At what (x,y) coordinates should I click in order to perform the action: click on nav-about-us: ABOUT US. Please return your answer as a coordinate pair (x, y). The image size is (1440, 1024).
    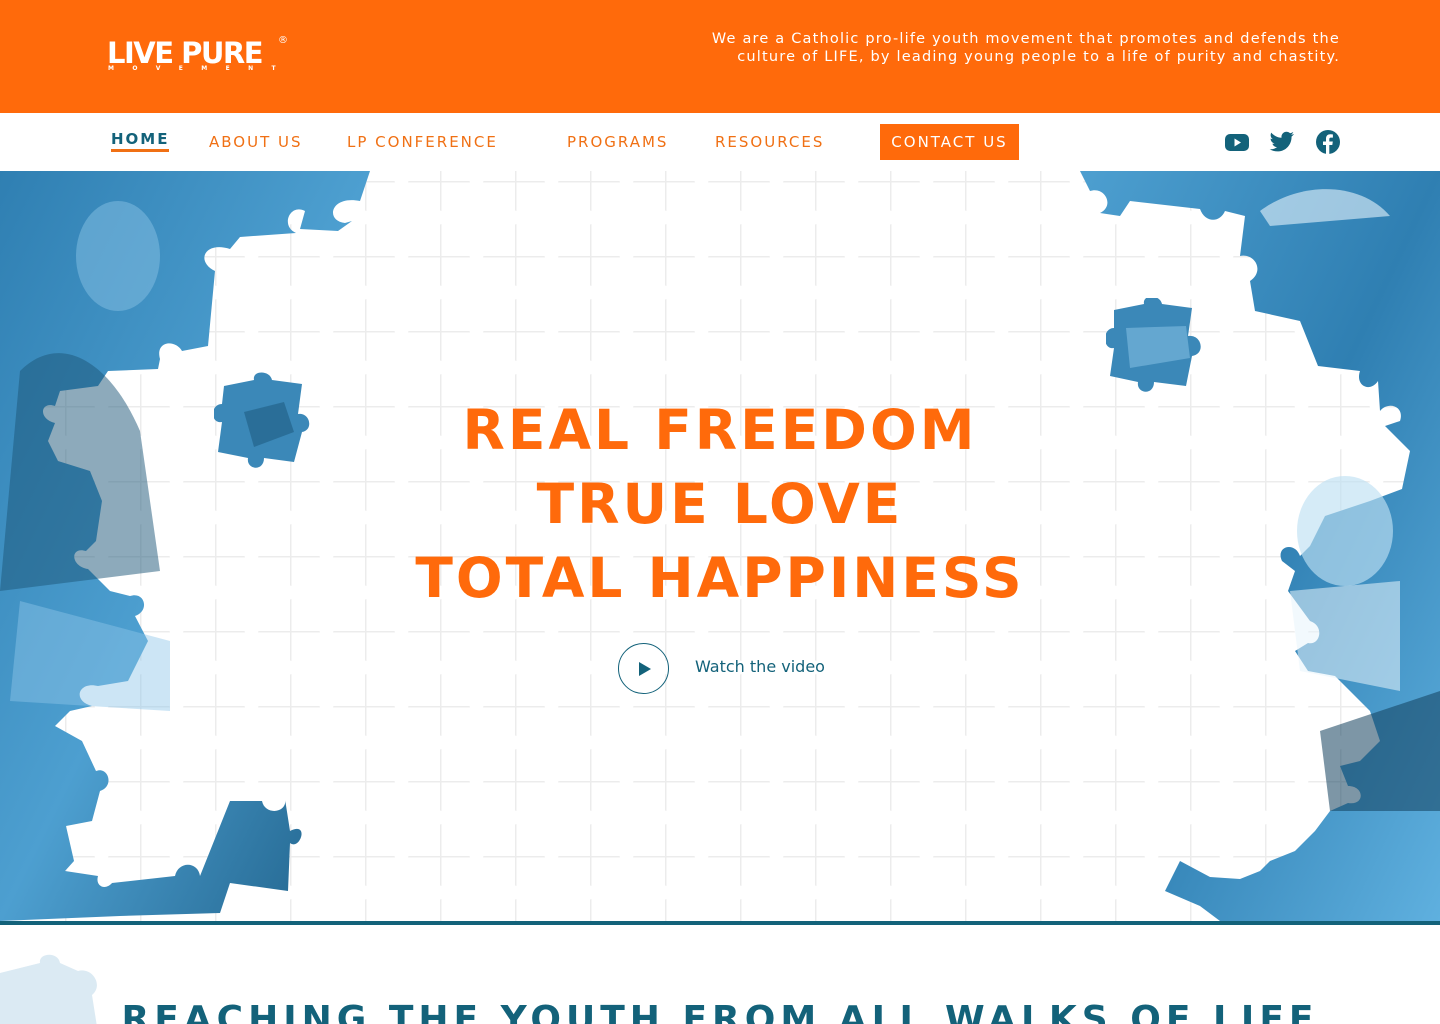
    Looking at the image, I should click on (256, 142).